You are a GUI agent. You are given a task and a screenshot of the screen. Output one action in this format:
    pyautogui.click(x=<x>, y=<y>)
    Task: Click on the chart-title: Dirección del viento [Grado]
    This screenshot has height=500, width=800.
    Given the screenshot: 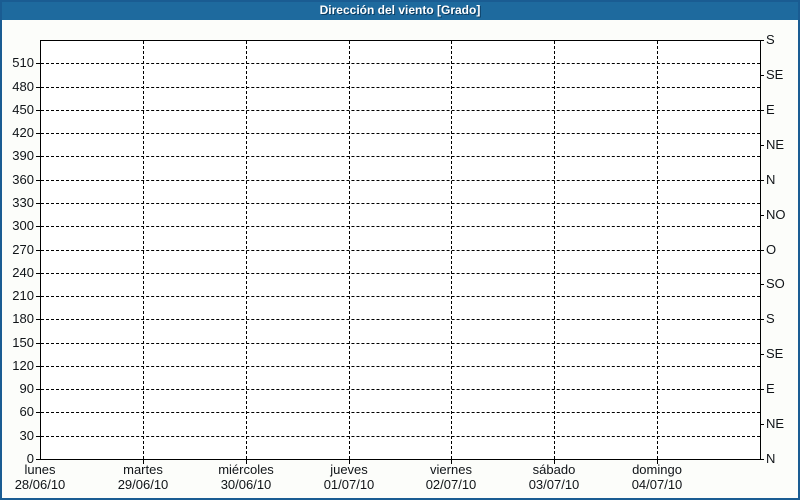 What is the action you would take?
    pyautogui.click(x=400, y=10)
    